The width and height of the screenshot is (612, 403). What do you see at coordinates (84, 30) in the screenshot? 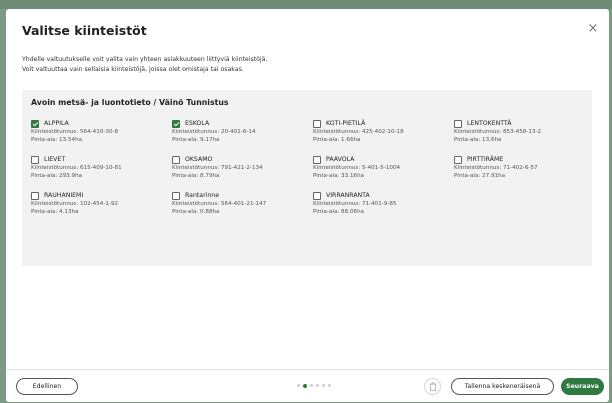
I see `dialog-title: Valitse kiinteistöt` at bounding box center [84, 30].